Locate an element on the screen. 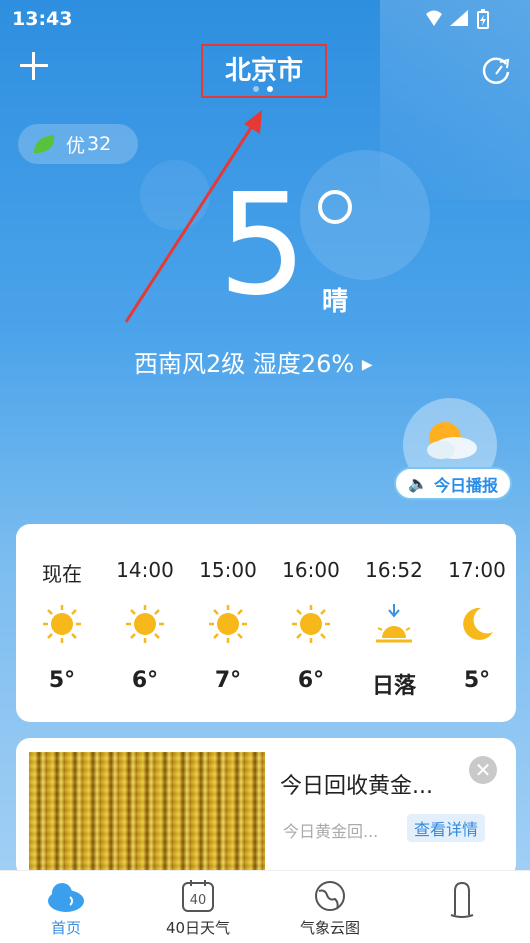 The width and height of the screenshot is (530, 943). bottom-tab-bar: 首页 40 40日天气 气象云图 is located at coordinates (265, 906).